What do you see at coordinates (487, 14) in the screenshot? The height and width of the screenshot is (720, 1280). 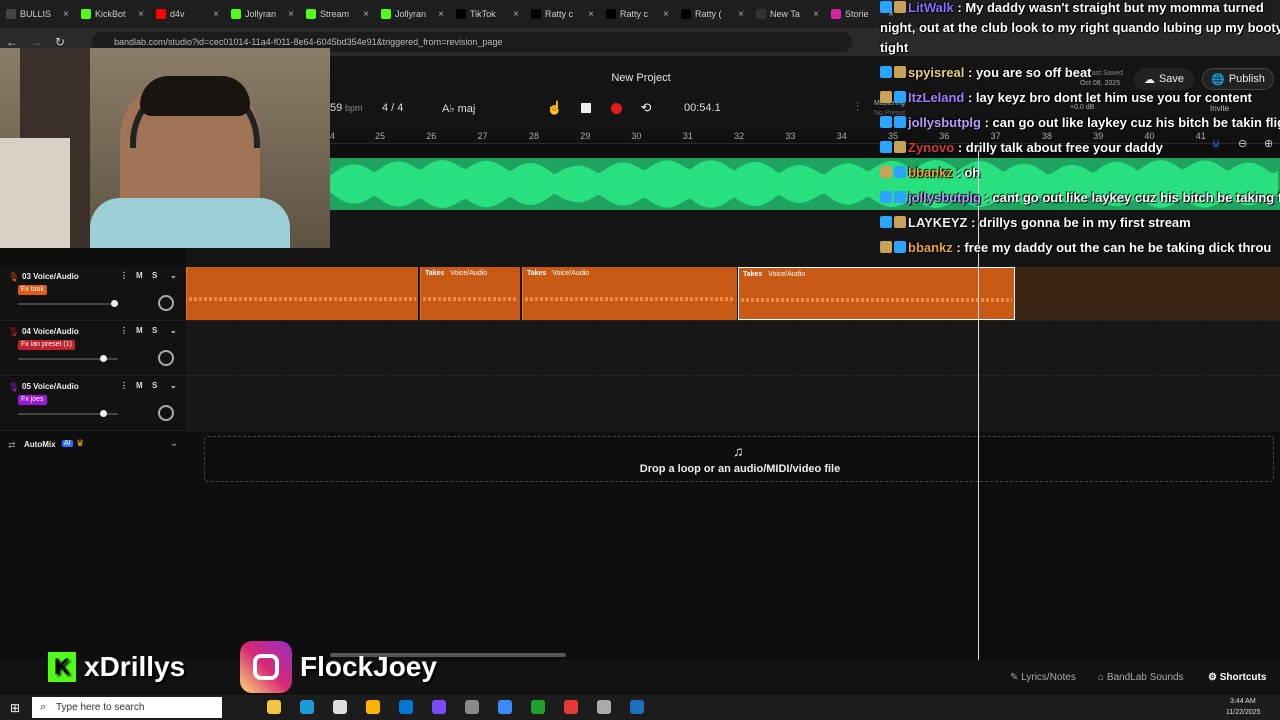 I see `browser-tab: TikTok ×` at bounding box center [487, 14].